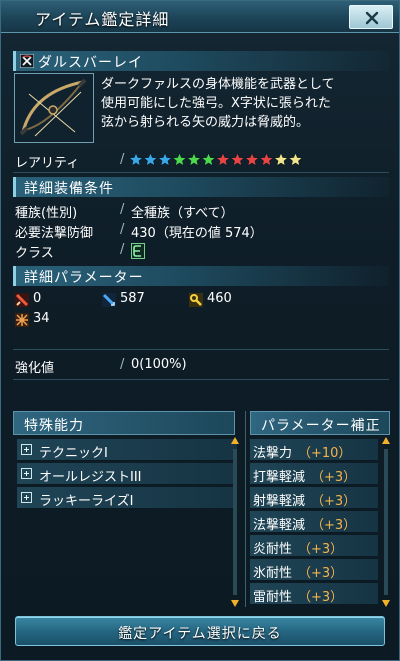 This screenshot has width=400, height=661. I want to click on rarity-stars, so click(216, 159).